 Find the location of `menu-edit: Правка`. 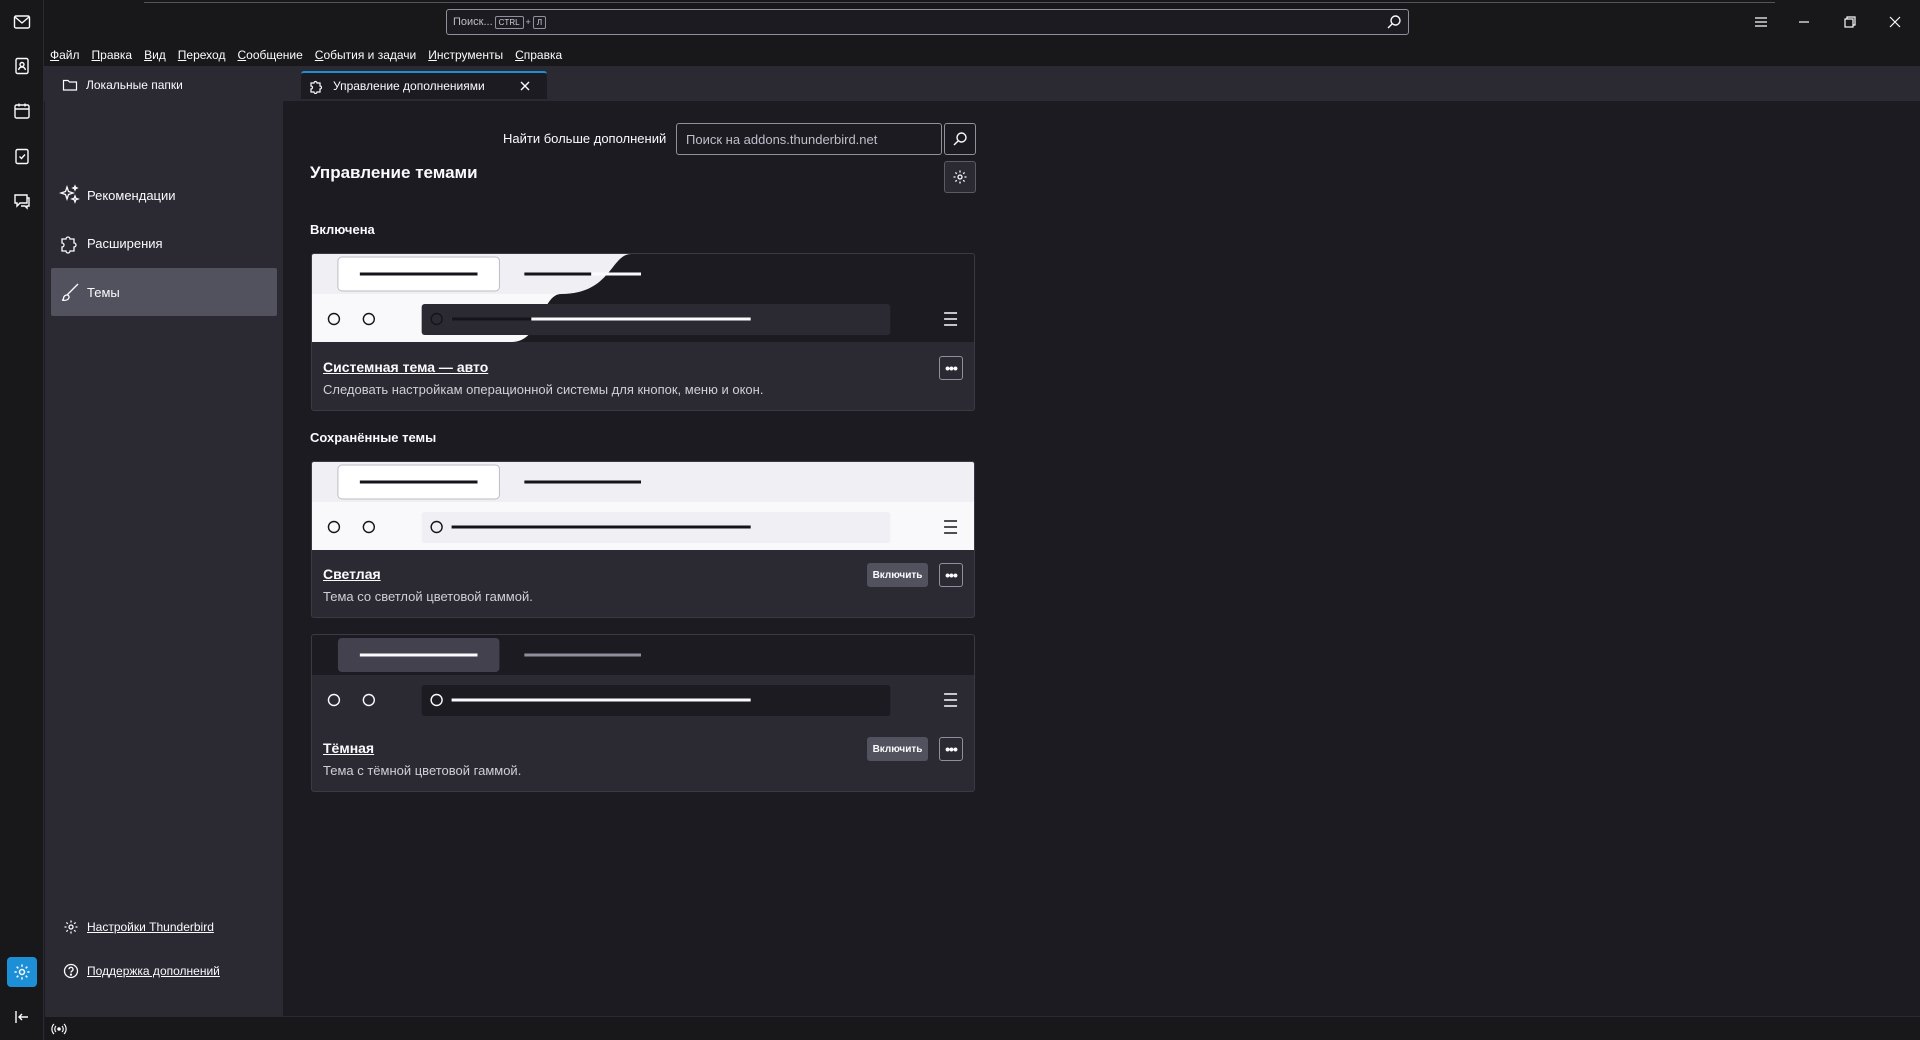

menu-edit: Правка is located at coordinates (112, 55).